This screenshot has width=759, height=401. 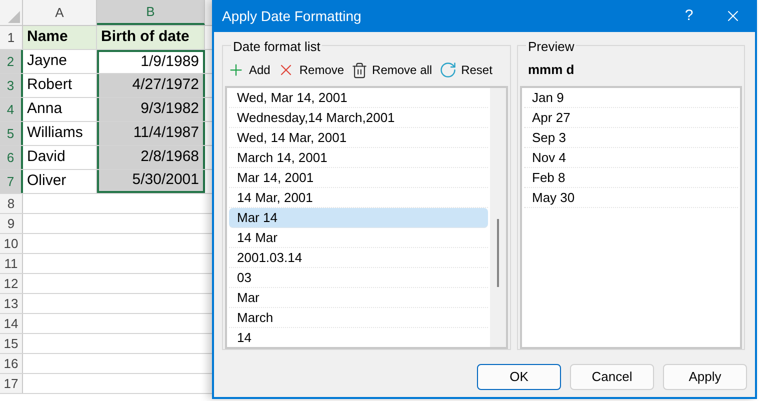 I want to click on list-item: March 14, 2001, so click(x=358, y=158).